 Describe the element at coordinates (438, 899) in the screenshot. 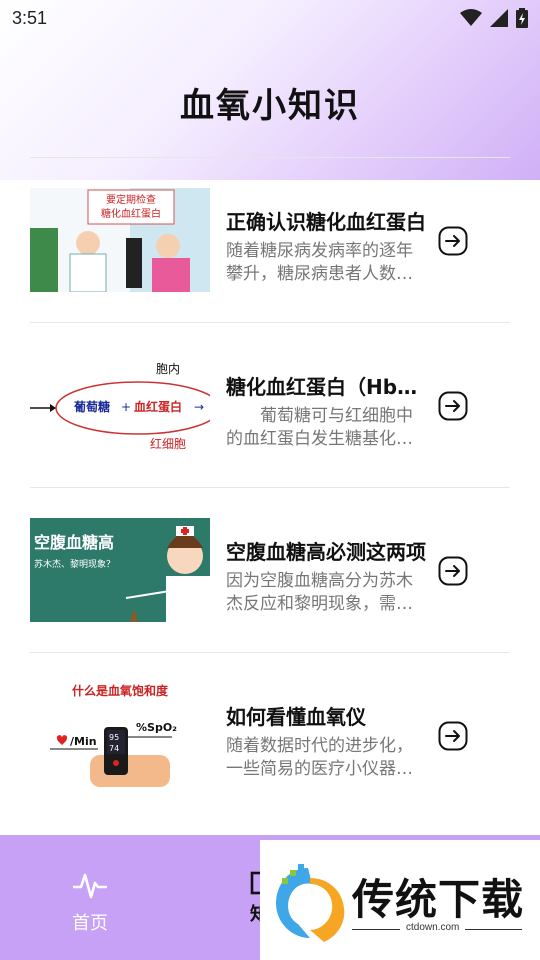

I see `brand-name: 传统下载` at that location.